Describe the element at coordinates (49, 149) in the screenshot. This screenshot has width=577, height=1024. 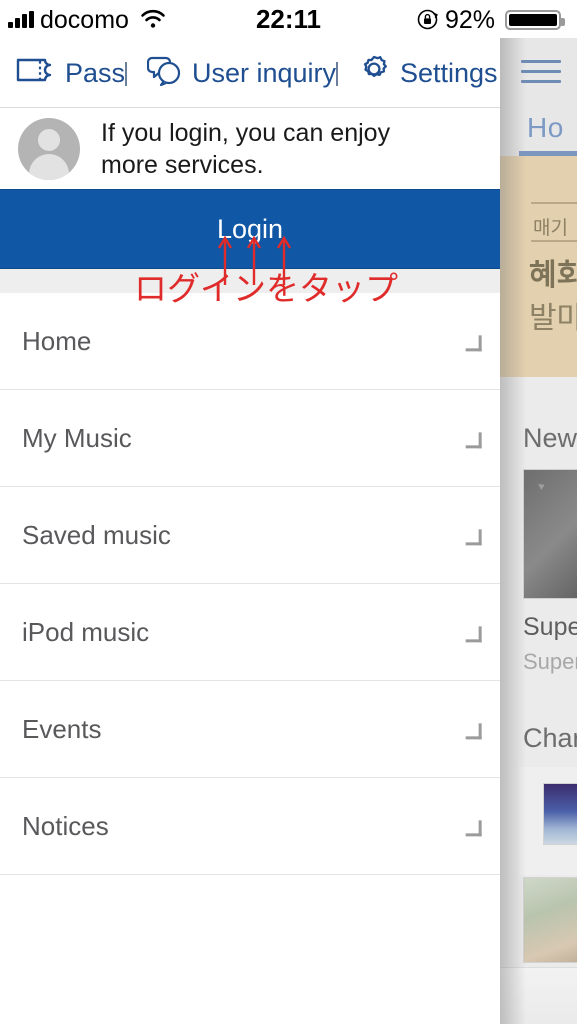
I see `default-avatar-icon` at that location.